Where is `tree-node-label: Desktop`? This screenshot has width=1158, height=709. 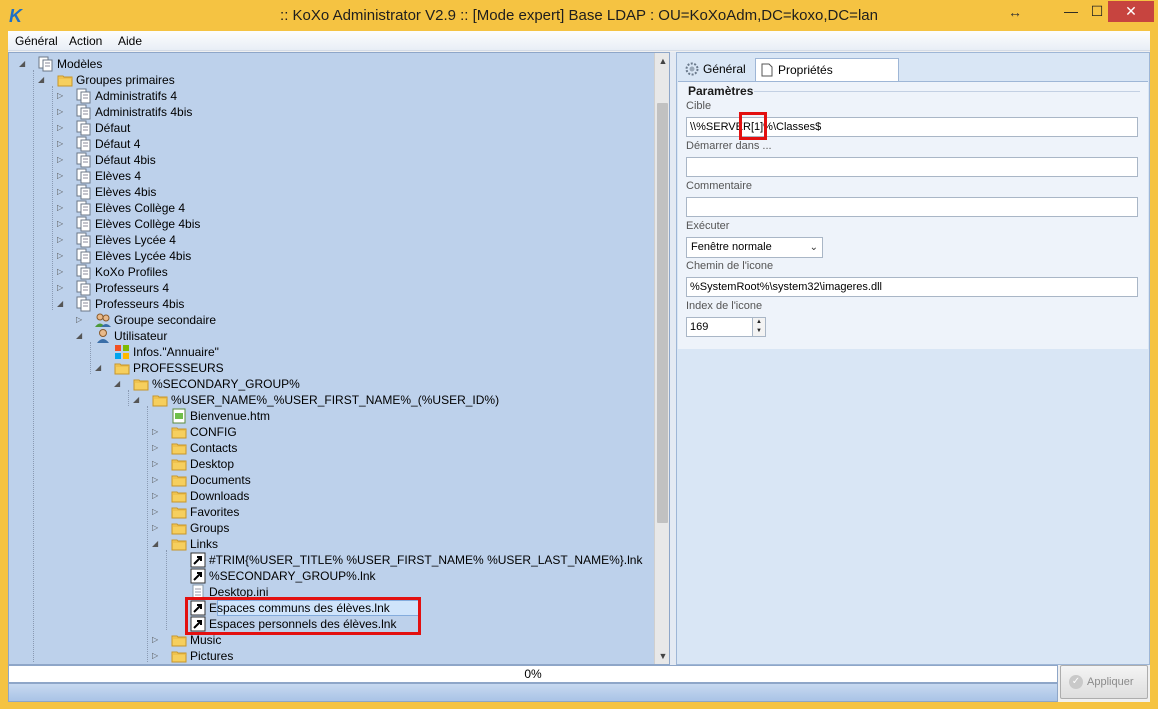 tree-node-label: Desktop is located at coordinates (212, 464).